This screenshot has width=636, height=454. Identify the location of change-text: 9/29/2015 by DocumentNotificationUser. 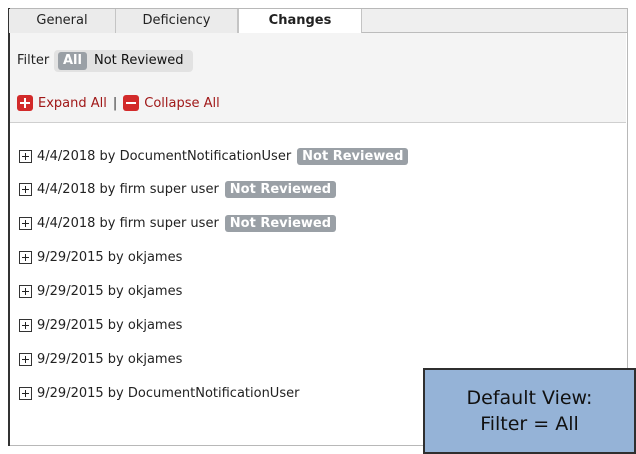
(168, 393).